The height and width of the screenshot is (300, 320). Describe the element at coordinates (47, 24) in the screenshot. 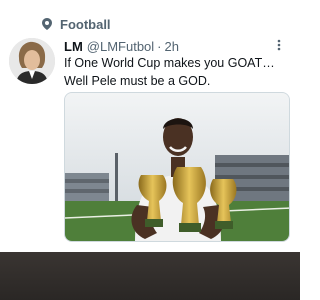

I see `topic-pin-icon` at that location.